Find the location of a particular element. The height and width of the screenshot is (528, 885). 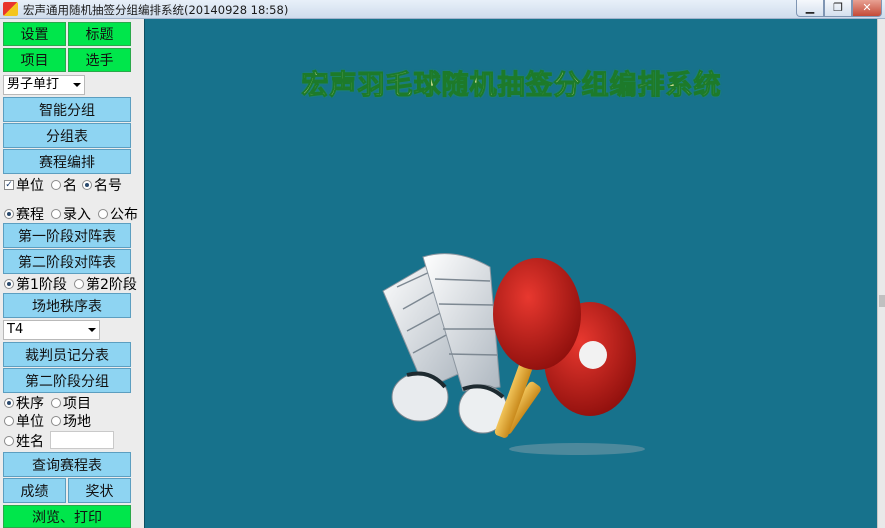

stage1-radio: 第1阶段 is located at coordinates (35, 284).